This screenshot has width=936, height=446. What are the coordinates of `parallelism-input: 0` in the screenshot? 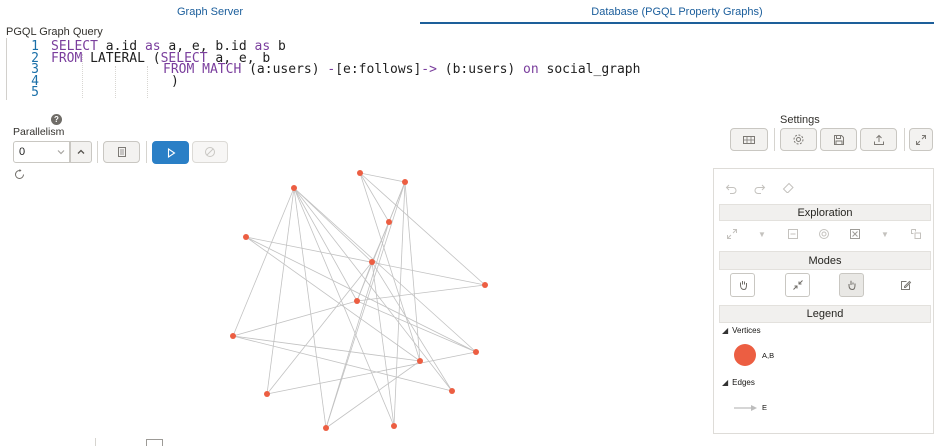 It's located at (41, 152).